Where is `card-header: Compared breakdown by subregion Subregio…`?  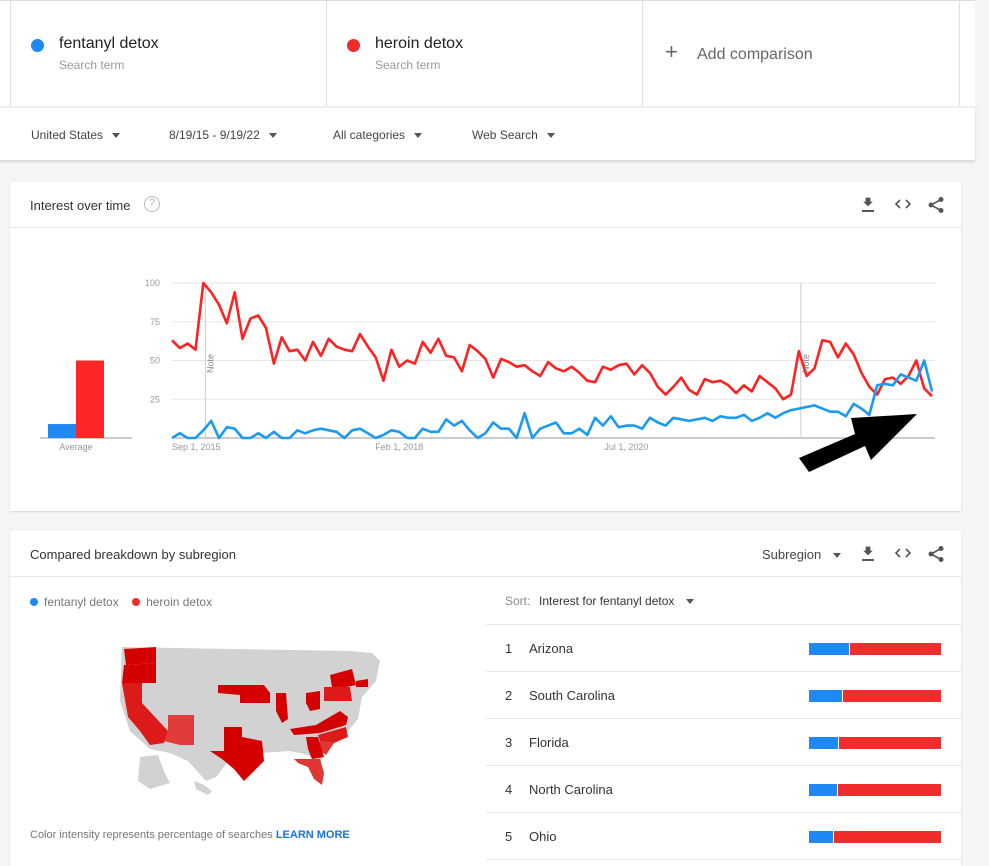 card-header: Compared breakdown by subregion Subregio… is located at coordinates (485, 554).